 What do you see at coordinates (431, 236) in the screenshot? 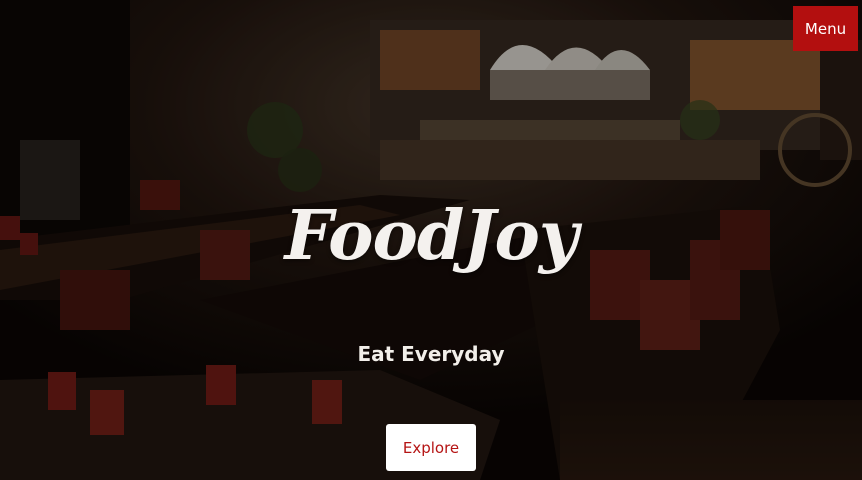
I see `site-title: FoodJoy` at bounding box center [431, 236].